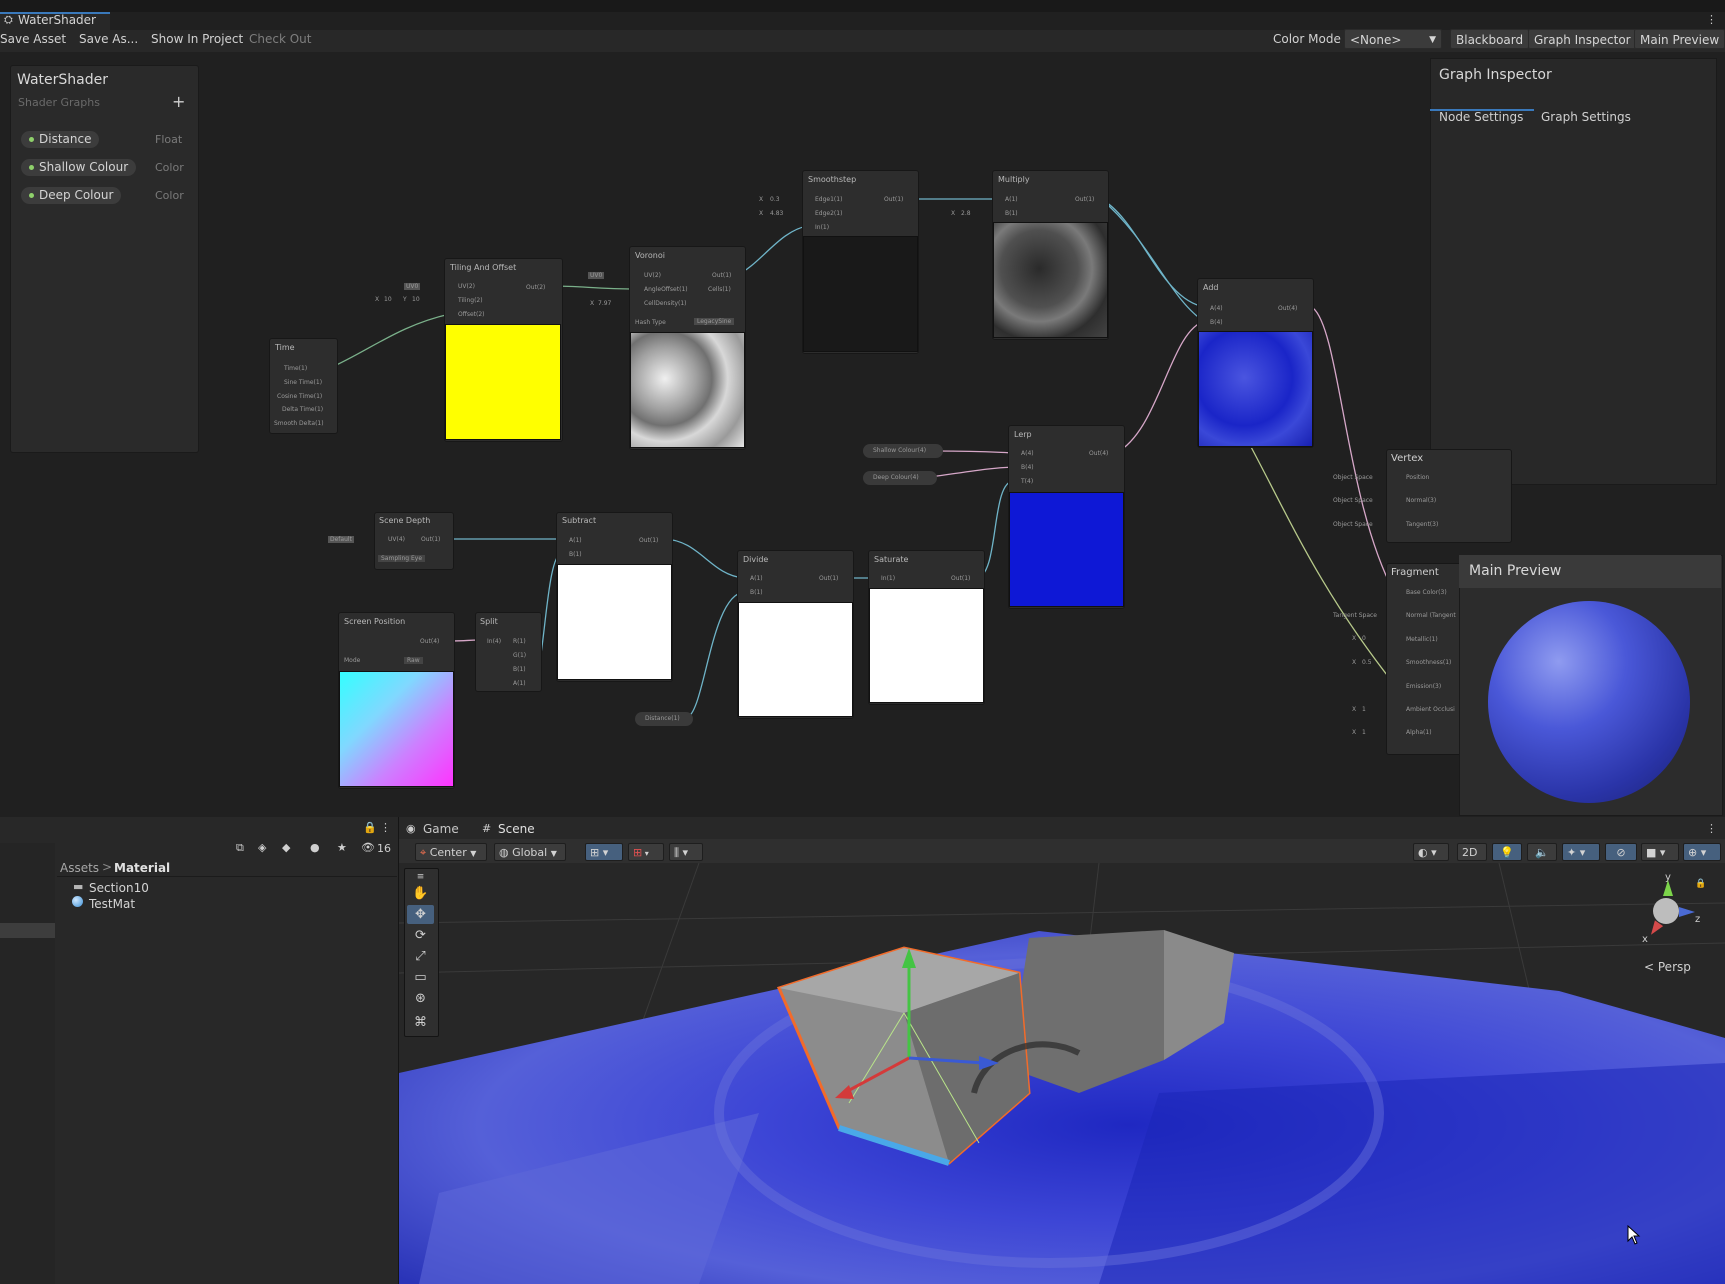 The image size is (1725, 1284). Describe the element at coordinates (1674, 967) in the screenshot. I see `persp-text: Persp` at that location.